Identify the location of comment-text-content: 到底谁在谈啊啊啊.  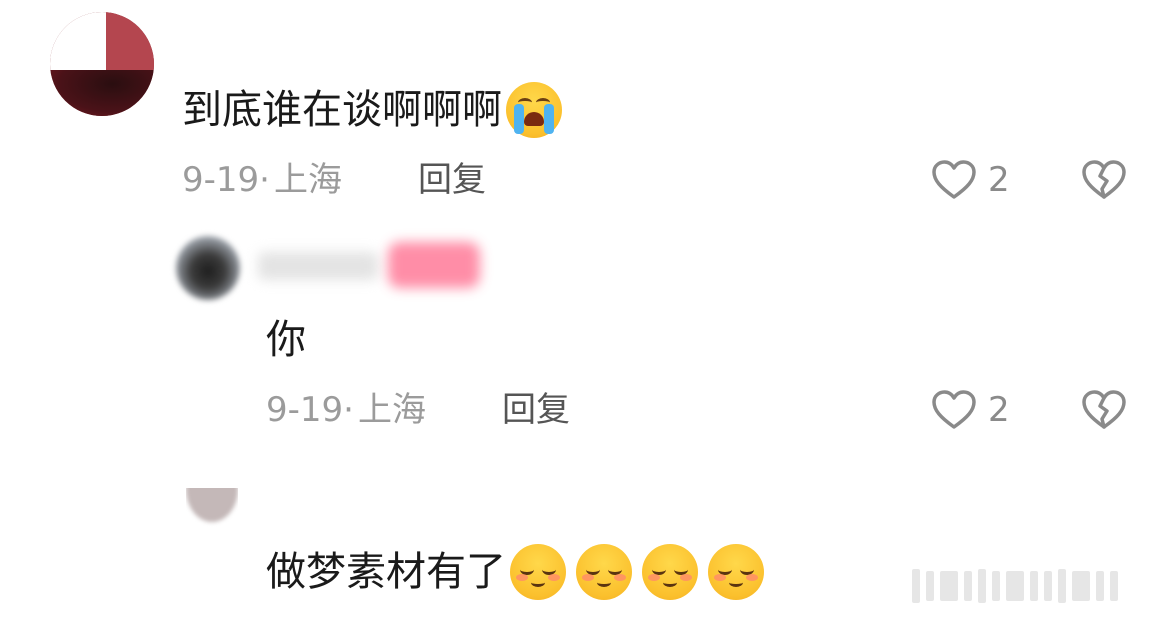
(342, 110).